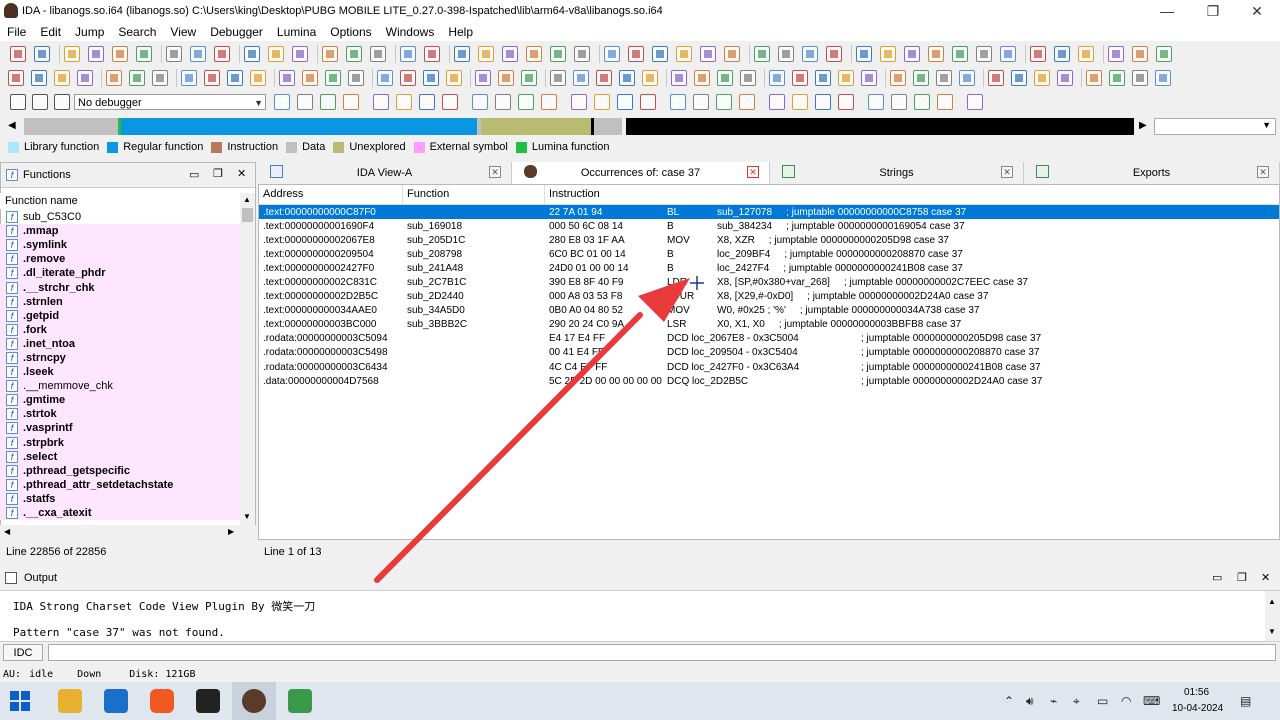 The image size is (1280, 720). I want to click on function-list-item: f .inet_ntoa, so click(120, 343).